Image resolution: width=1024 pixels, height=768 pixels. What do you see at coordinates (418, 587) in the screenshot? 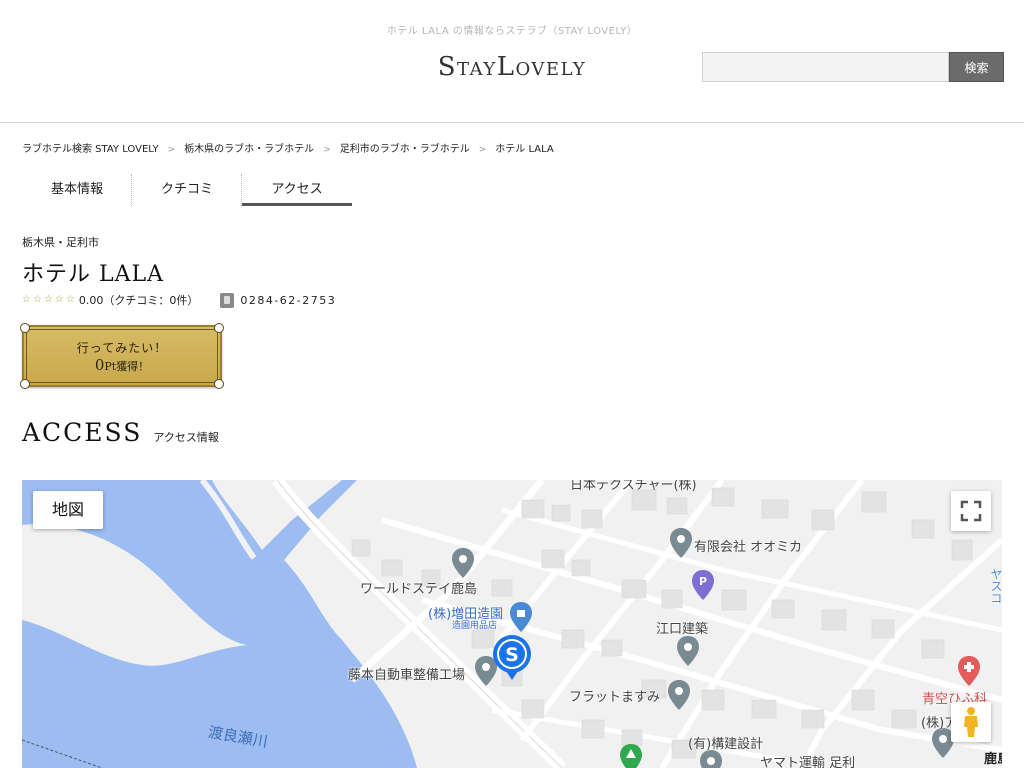
I see `map-label-world-stay: ワールドステイ鹿島` at bounding box center [418, 587].